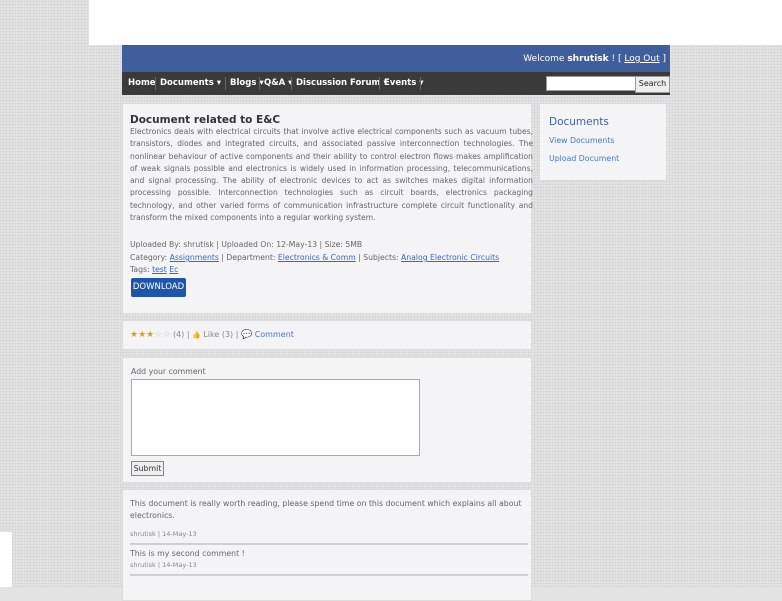 The height and width of the screenshot is (601, 782). What do you see at coordinates (248, 257) in the screenshot?
I see `department-label: | Department:` at bounding box center [248, 257].